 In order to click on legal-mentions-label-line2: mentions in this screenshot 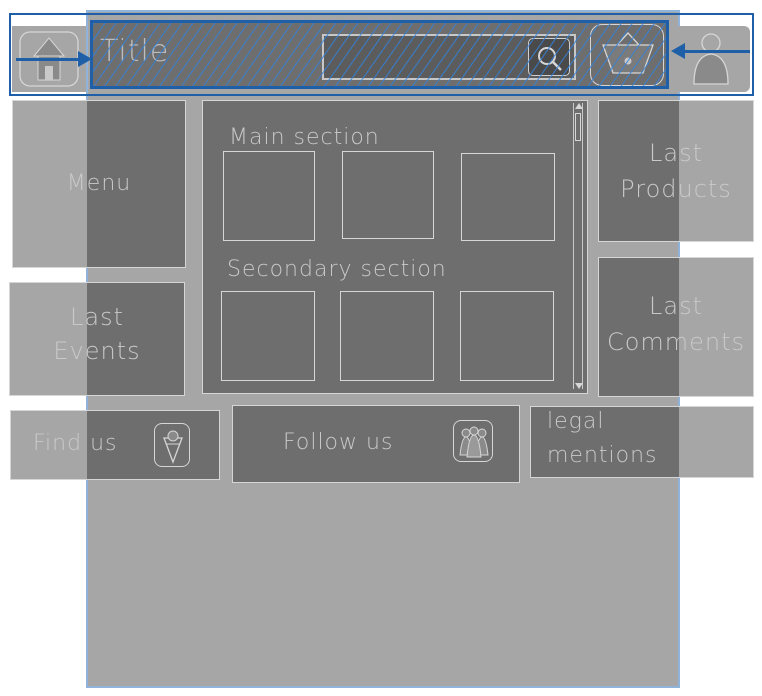, I will do `click(602, 455)`.